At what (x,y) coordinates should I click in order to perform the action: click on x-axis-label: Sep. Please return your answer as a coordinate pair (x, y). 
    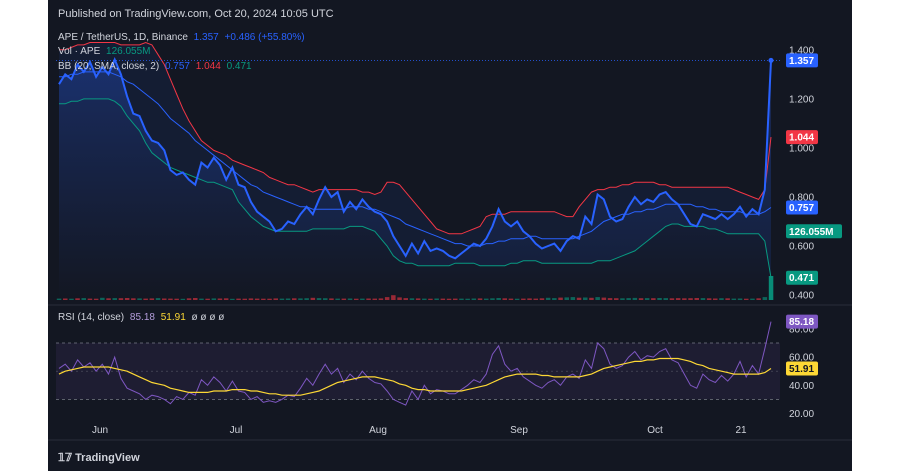
    Looking at the image, I should click on (519, 430).